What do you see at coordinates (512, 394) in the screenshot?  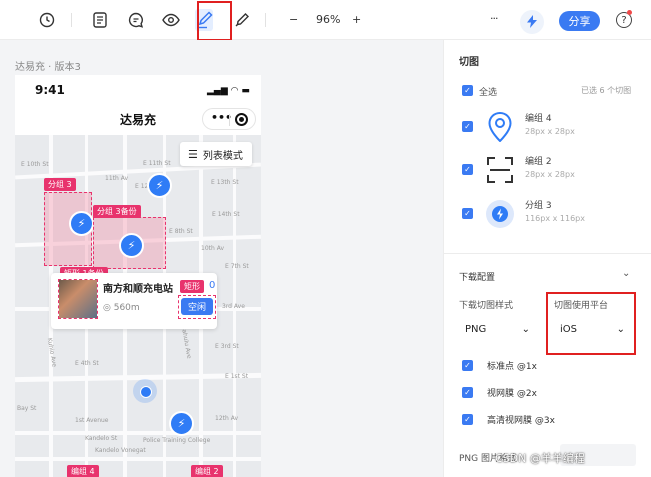 I see `scale-label: 视网膜 @2x` at bounding box center [512, 394].